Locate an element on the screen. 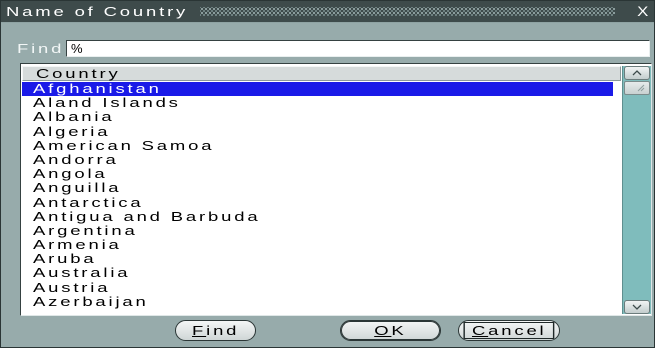 The image size is (655, 348). ok-button: OK is located at coordinates (390, 330).